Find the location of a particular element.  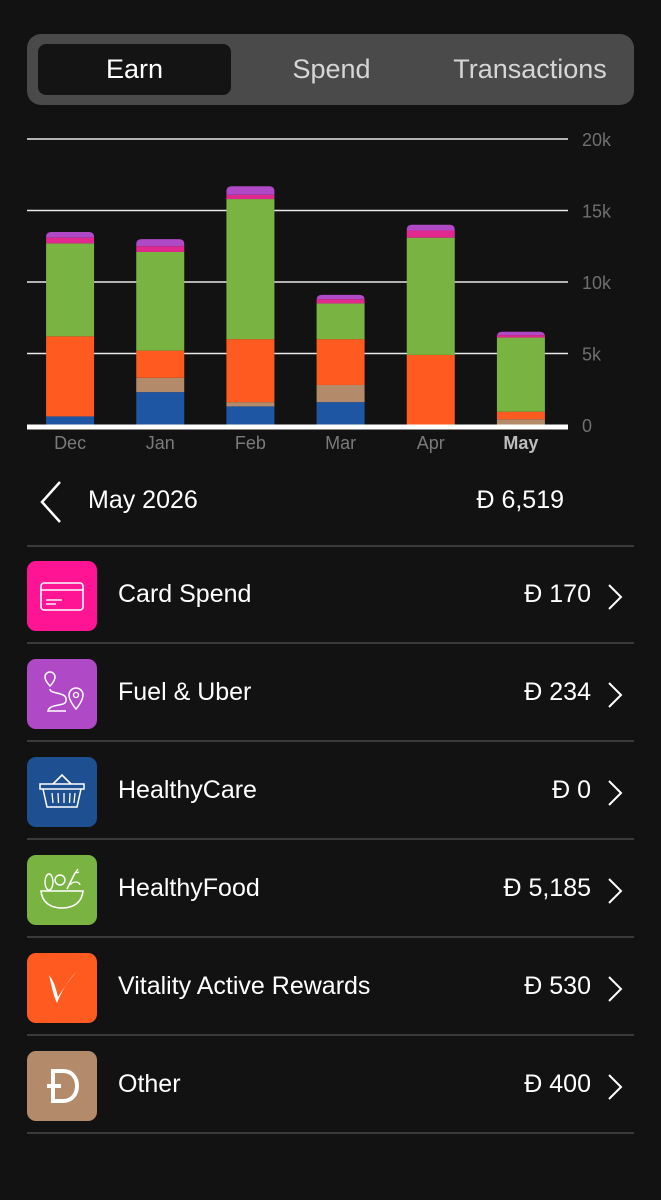

list-item-label: Card Spend is located at coordinates (185, 594).